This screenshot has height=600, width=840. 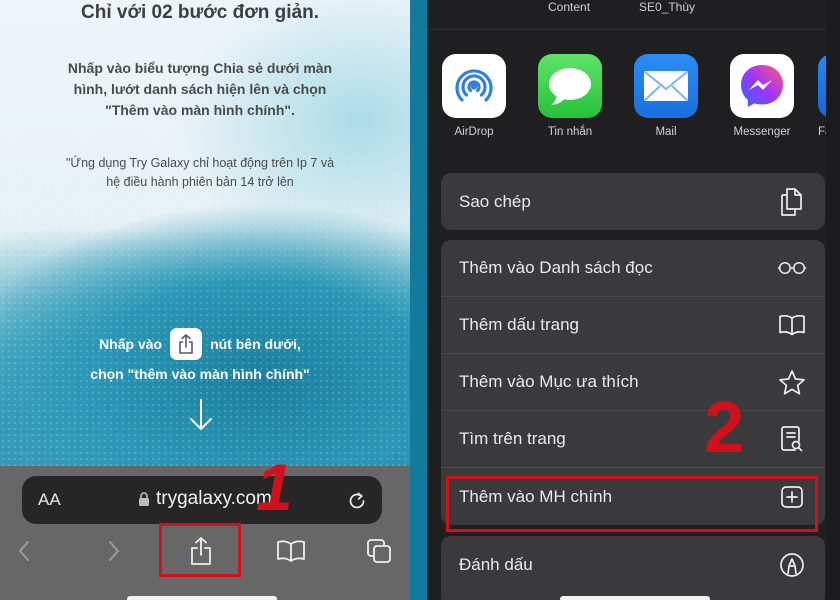 I want to click on contact-label: SE0_Thùy, so click(x=667, y=7).